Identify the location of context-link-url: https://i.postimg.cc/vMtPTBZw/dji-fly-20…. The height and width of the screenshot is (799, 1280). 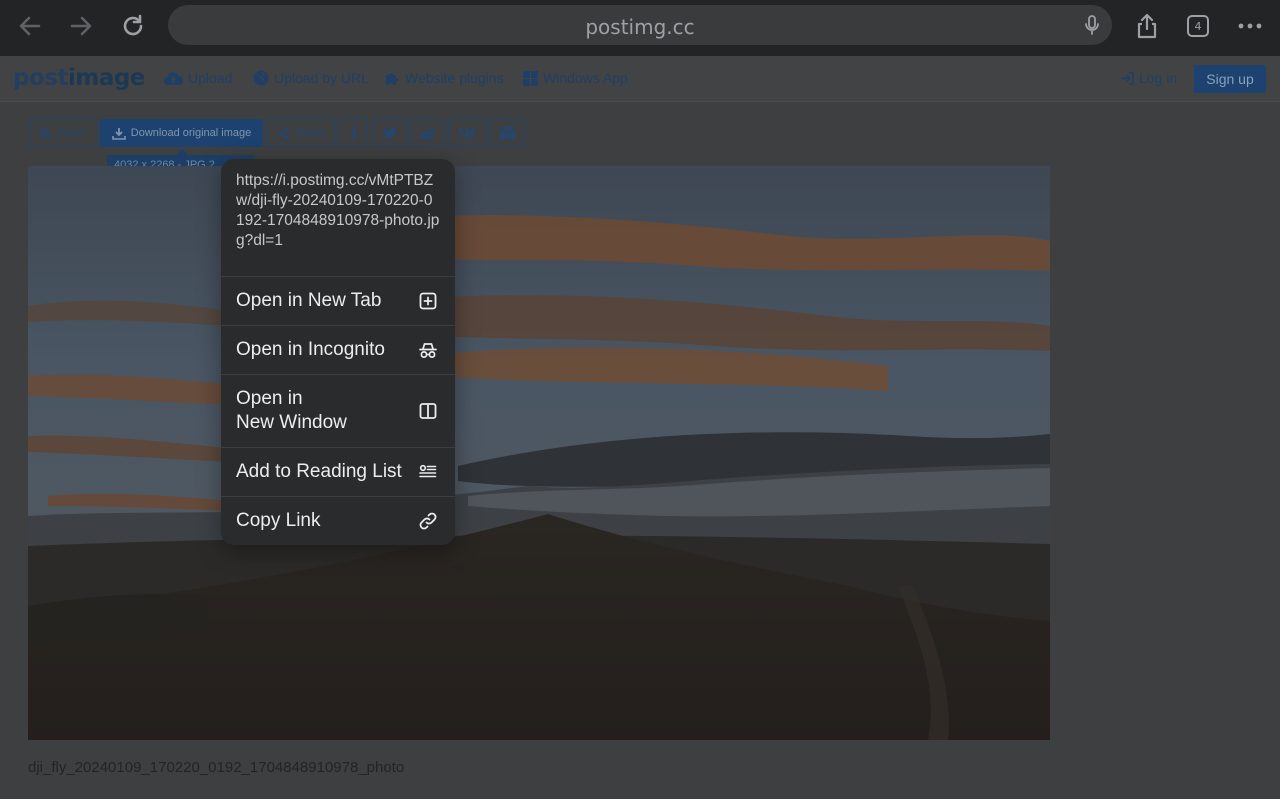
(338, 218).